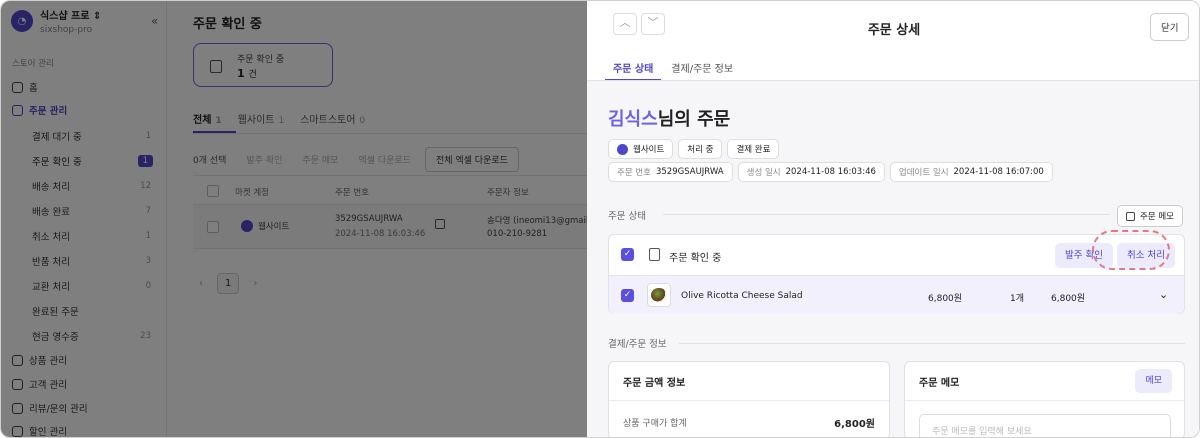 Image resolution: width=1200 pixels, height=438 pixels. What do you see at coordinates (633, 70) in the screenshot?
I see `tab-order-status: 주문 상태` at bounding box center [633, 70].